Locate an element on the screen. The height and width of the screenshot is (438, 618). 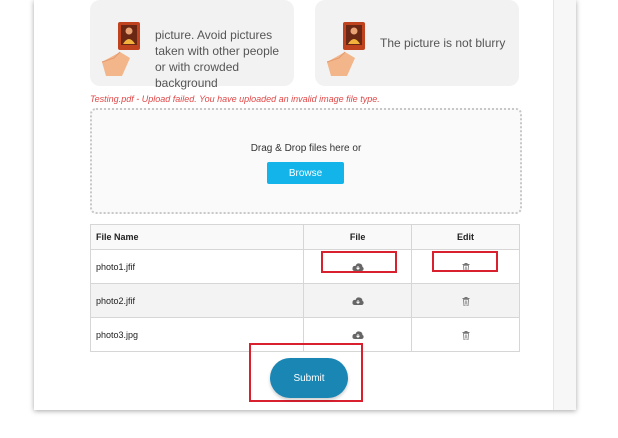
file-name-cell: photo2.jfif is located at coordinates (197, 300).